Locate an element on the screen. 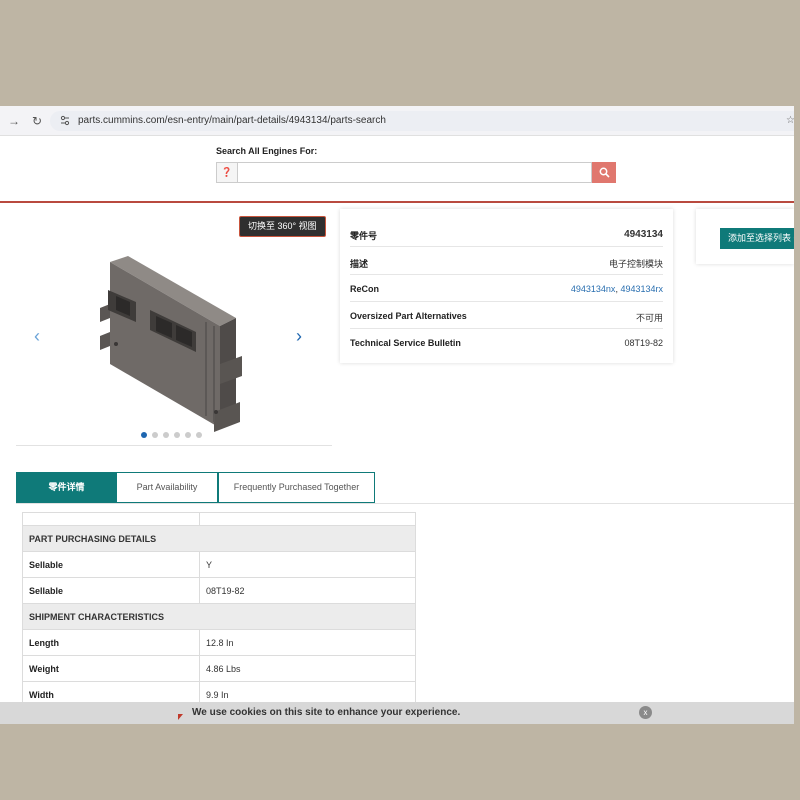 The image size is (800, 800). oversized-label: Oversized Part Alternatives is located at coordinates (408, 316).